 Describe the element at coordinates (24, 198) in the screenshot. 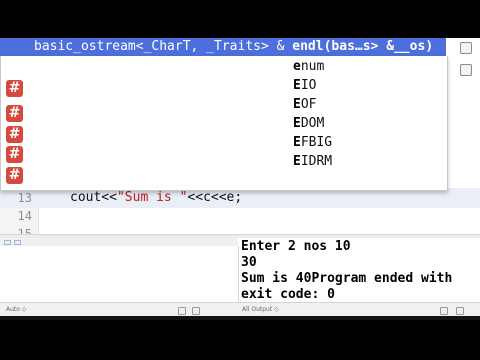

I see `line-number: 13` at that location.